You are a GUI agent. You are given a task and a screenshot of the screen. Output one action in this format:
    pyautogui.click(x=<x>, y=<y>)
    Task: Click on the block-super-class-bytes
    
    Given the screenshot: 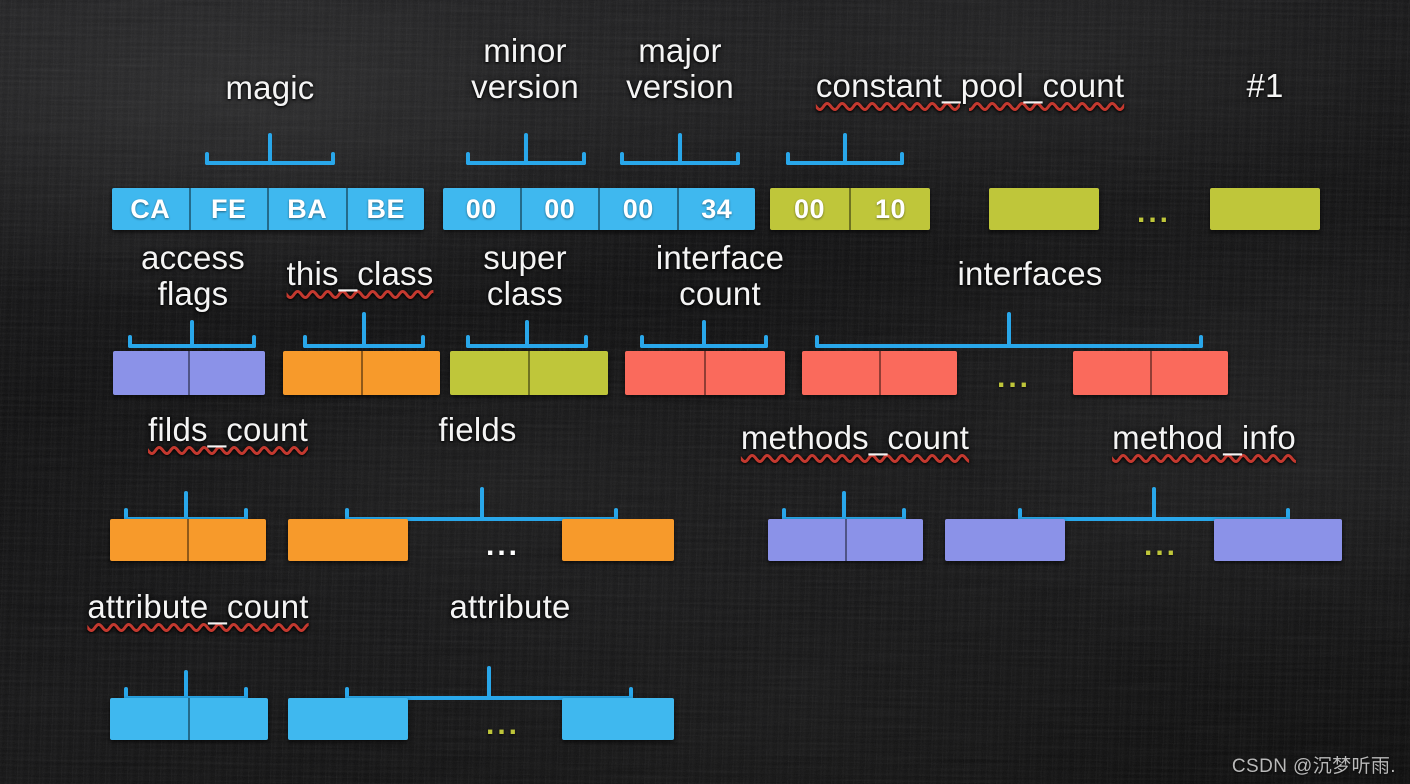 What is the action you would take?
    pyautogui.click(x=529, y=373)
    